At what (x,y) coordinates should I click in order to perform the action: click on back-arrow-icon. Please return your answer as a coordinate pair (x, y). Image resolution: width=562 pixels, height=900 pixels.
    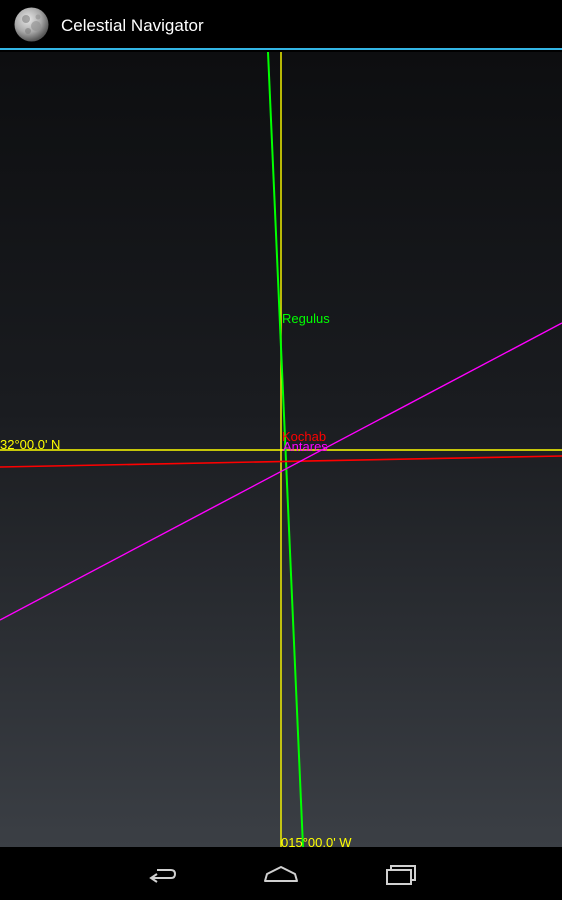
    Looking at the image, I should click on (163, 876).